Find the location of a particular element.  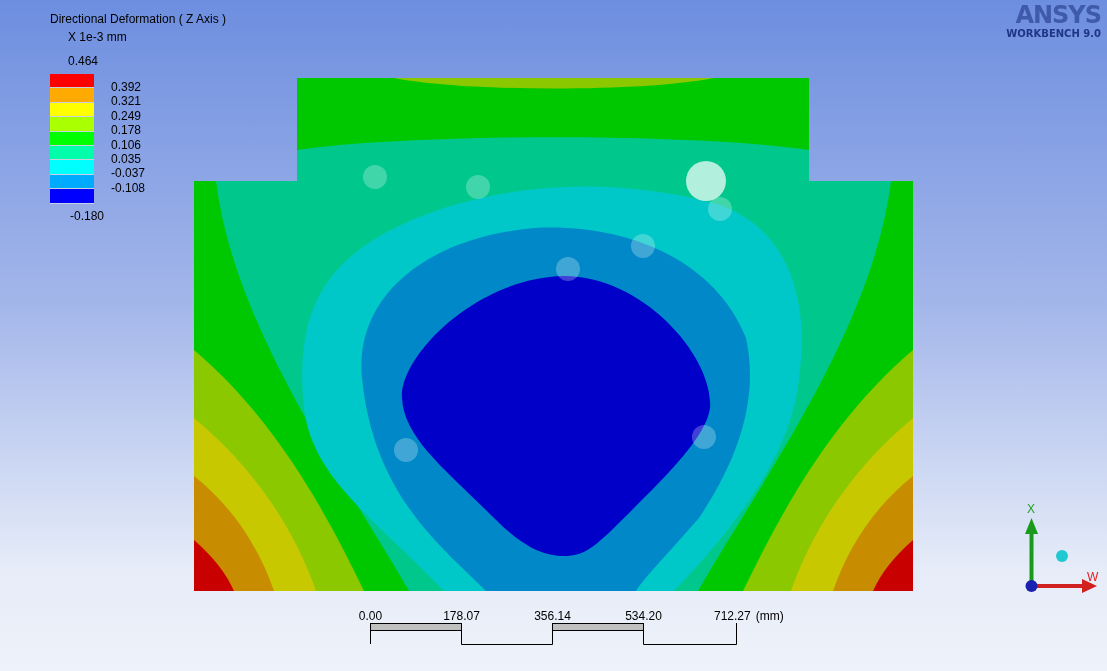

legend-value: -0.037 is located at coordinates (128, 173).